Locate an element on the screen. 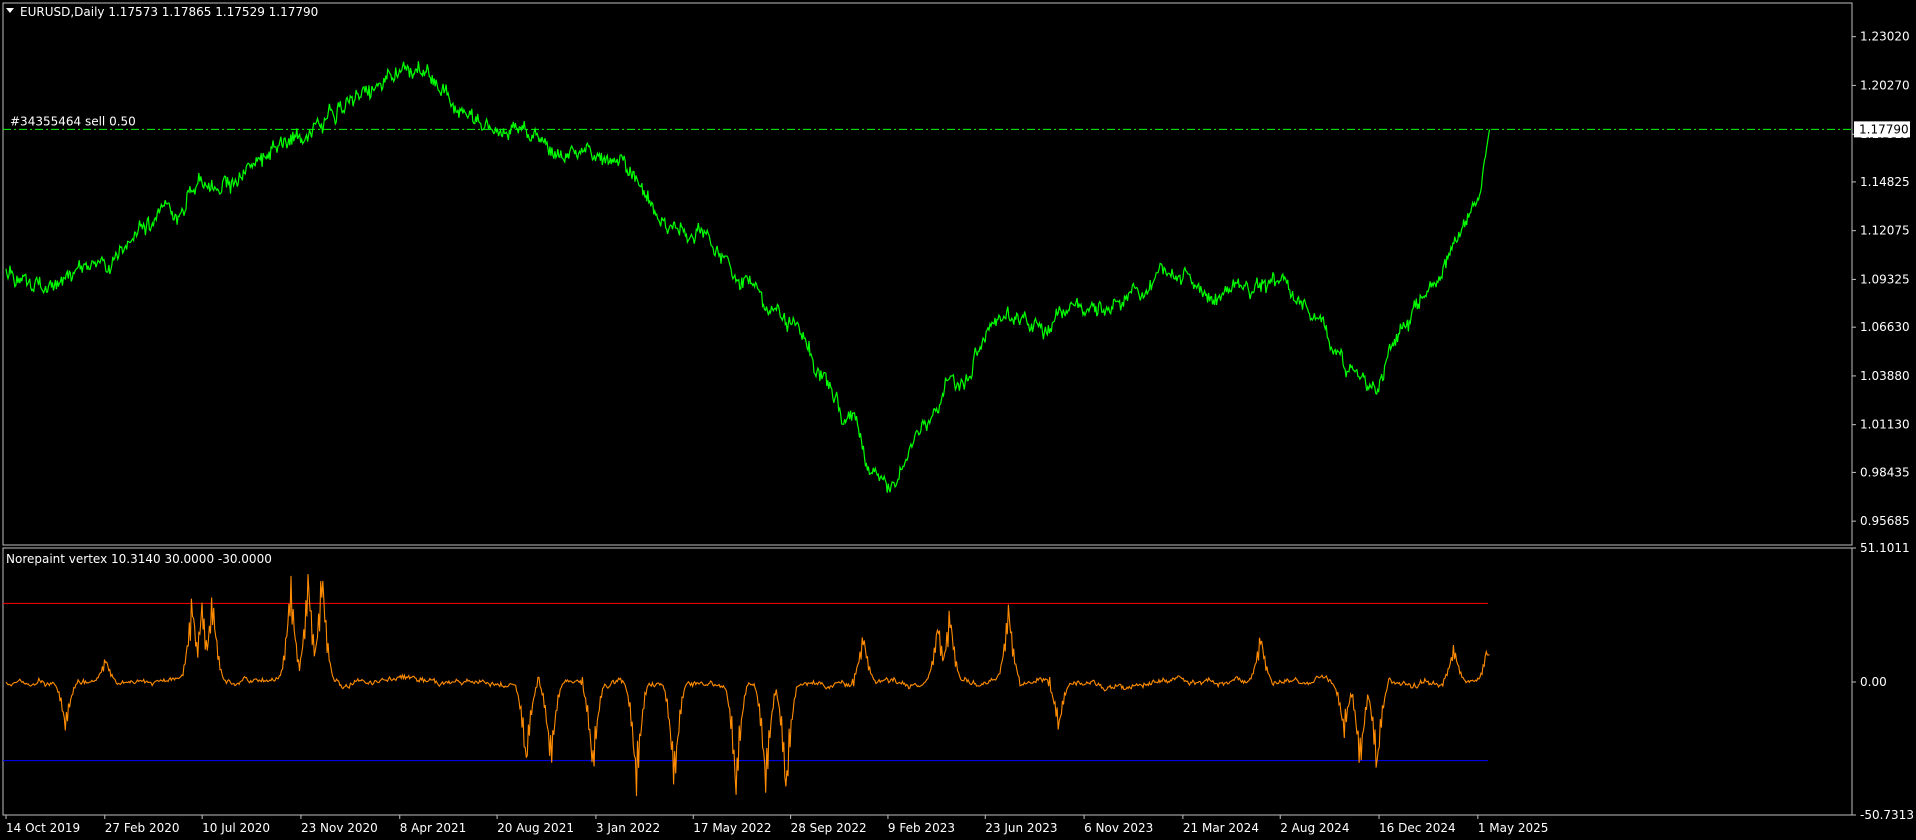 This screenshot has height=840, width=1916. price-axis-tick-label: 1.14825 is located at coordinates (1885, 182).